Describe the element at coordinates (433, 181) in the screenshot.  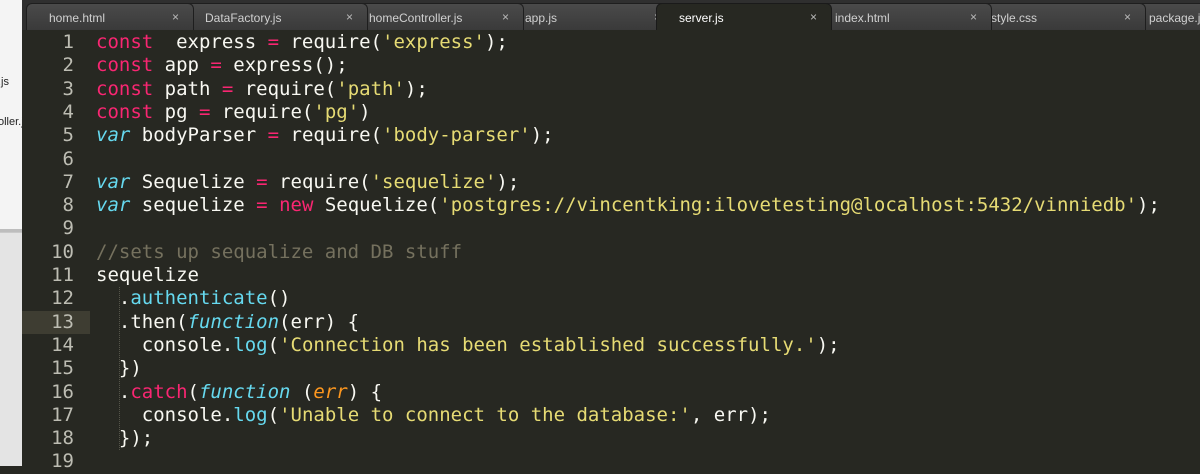
I see `code-token: 'sequelize'` at that location.